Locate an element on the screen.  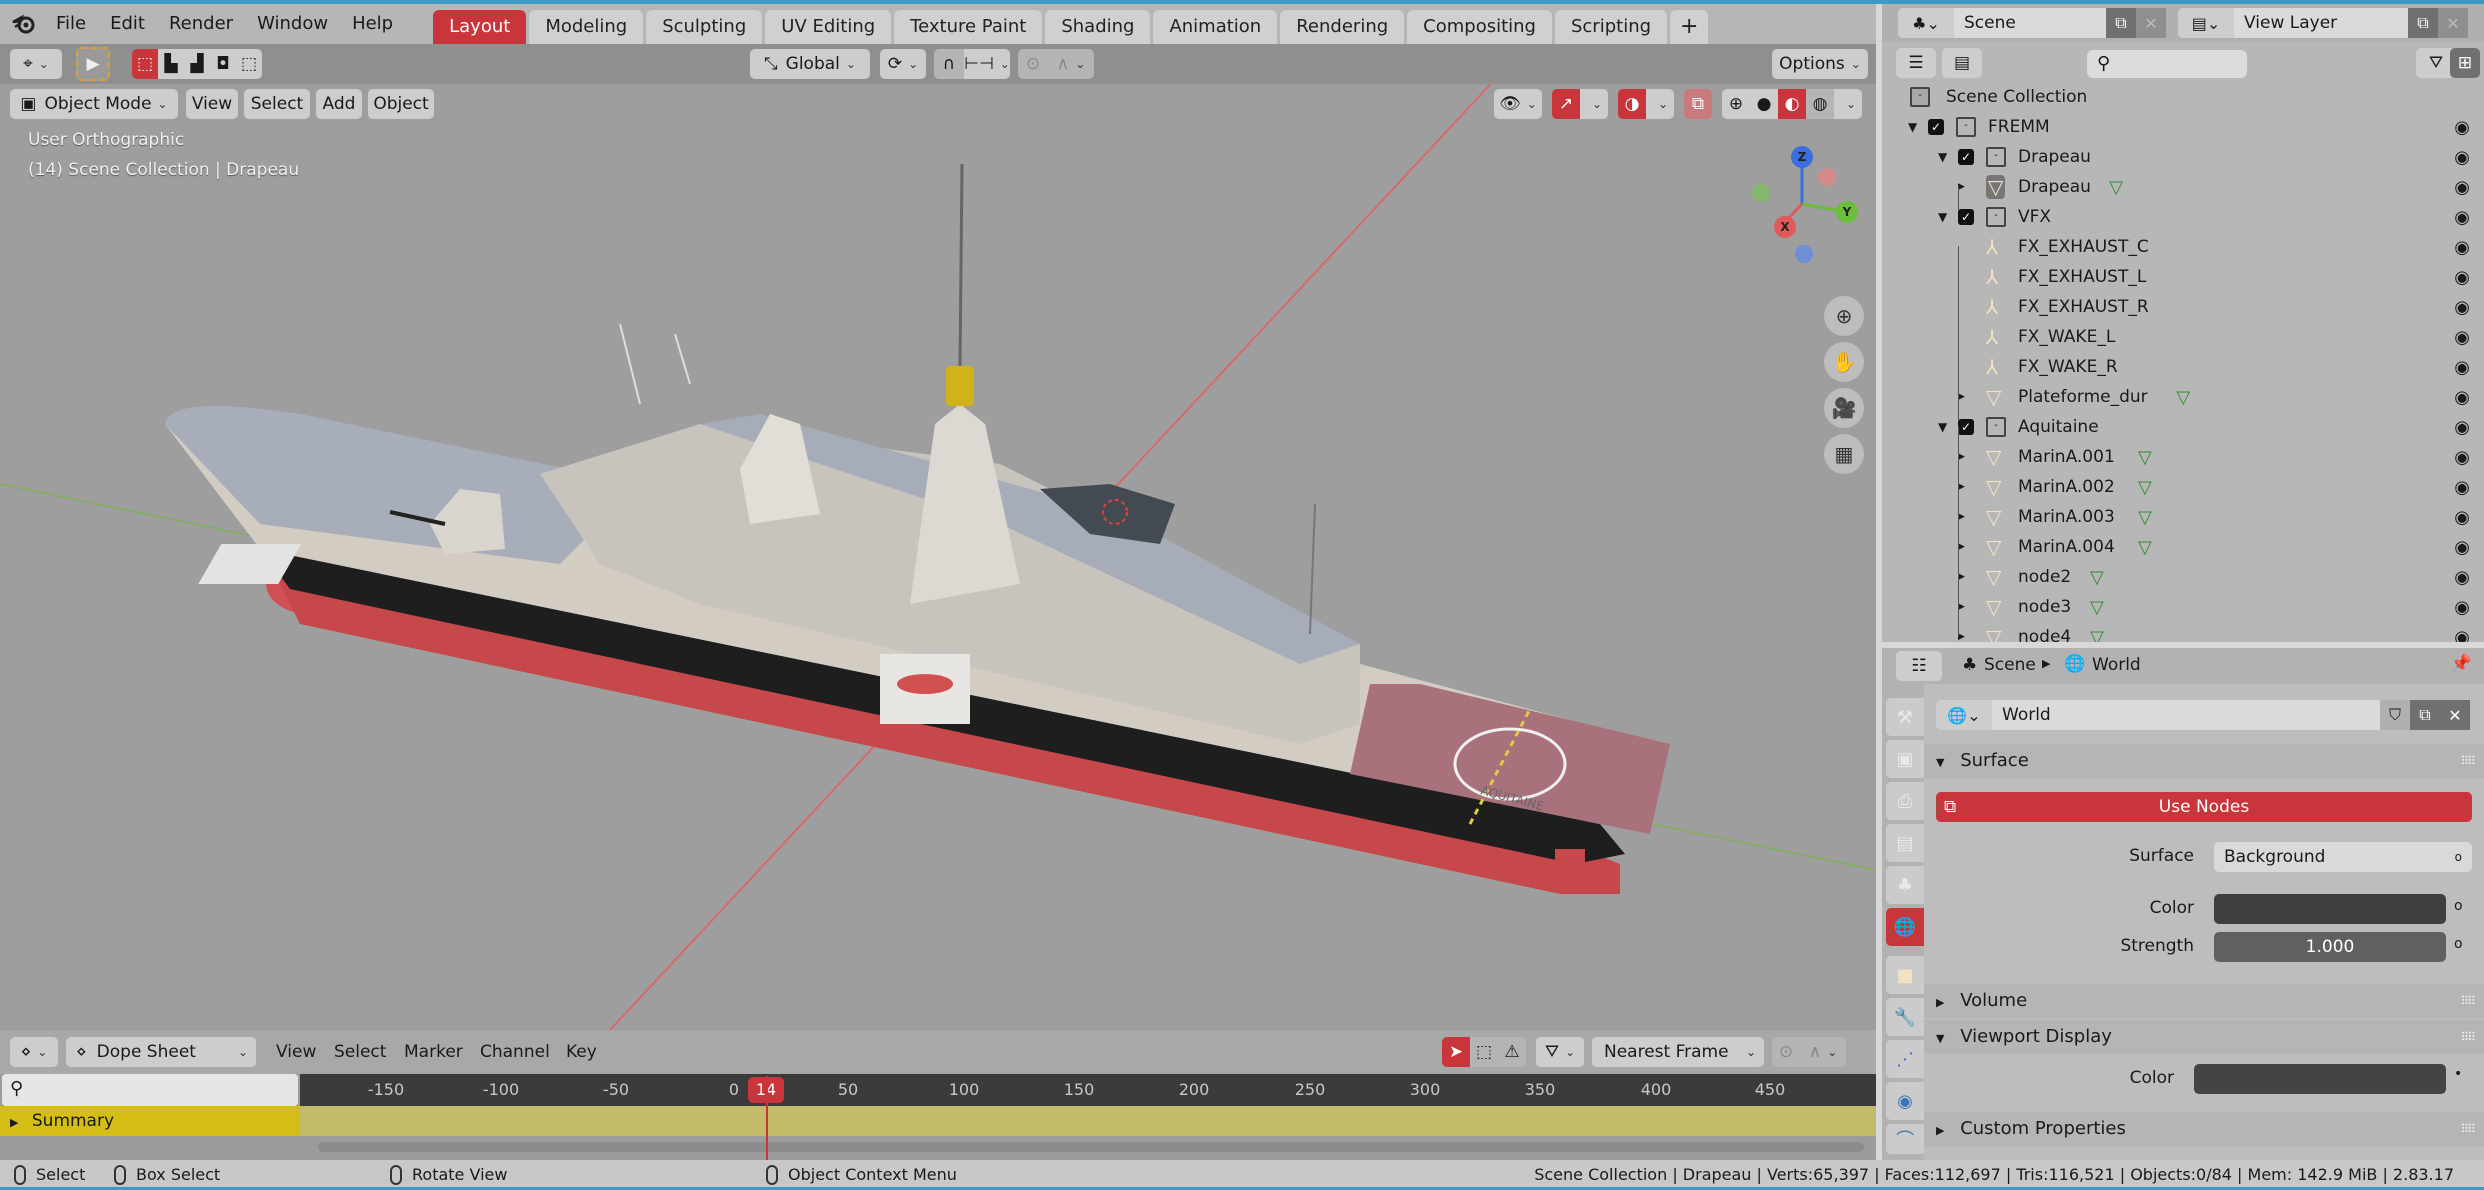
tab-view-layer: ▤ is located at coordinates (1905, 843).